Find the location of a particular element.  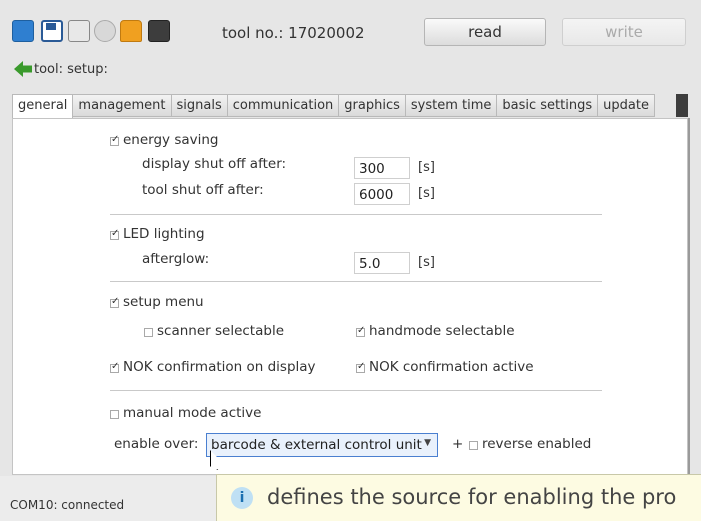

scanner-selectable-label: scanner selectable is located at coordinates (220, 331).